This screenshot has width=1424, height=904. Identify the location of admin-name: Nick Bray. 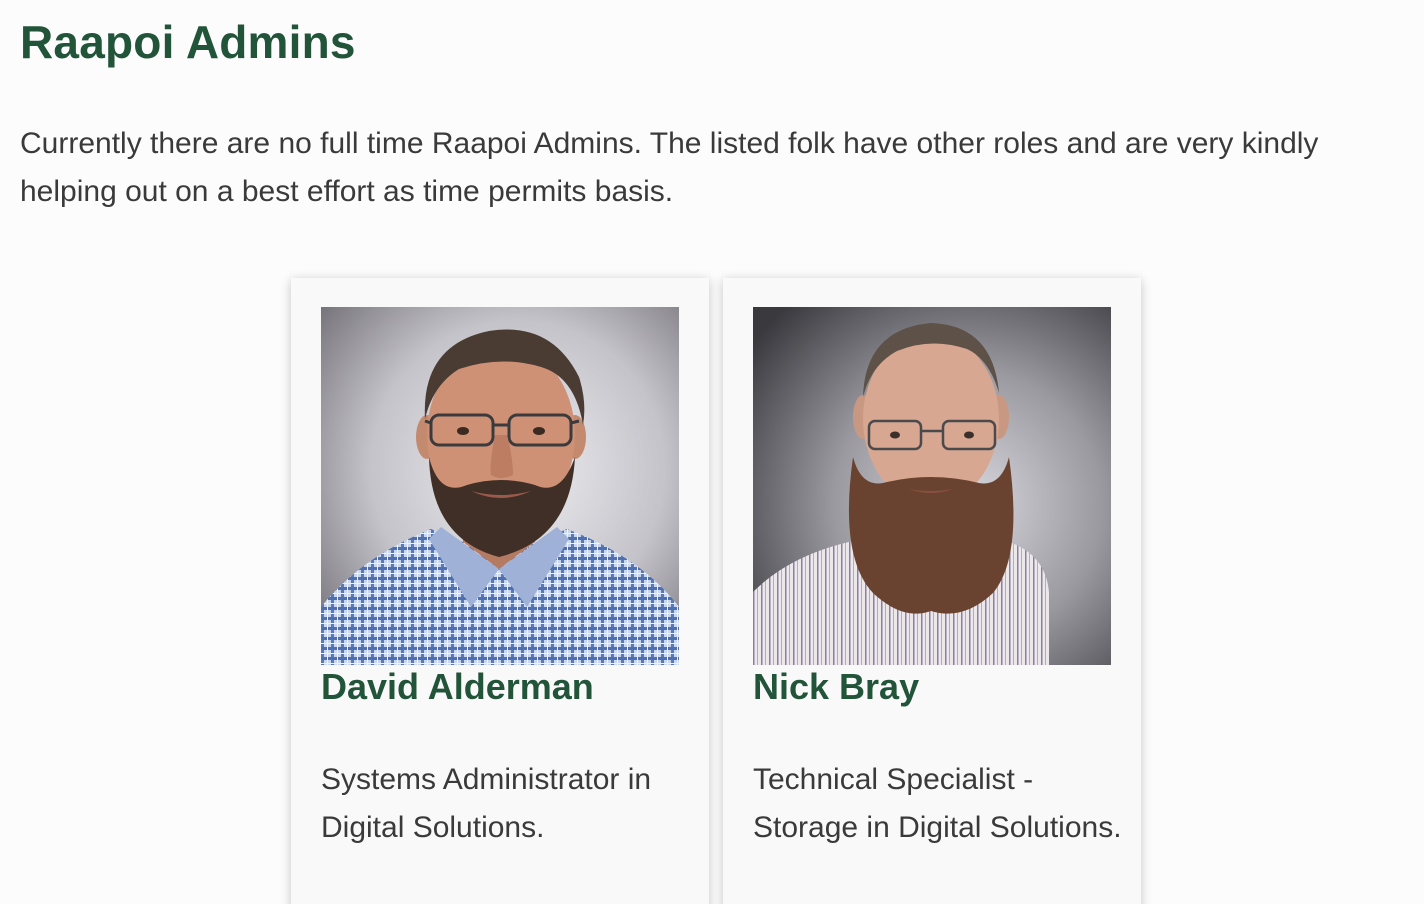
(836, 686).